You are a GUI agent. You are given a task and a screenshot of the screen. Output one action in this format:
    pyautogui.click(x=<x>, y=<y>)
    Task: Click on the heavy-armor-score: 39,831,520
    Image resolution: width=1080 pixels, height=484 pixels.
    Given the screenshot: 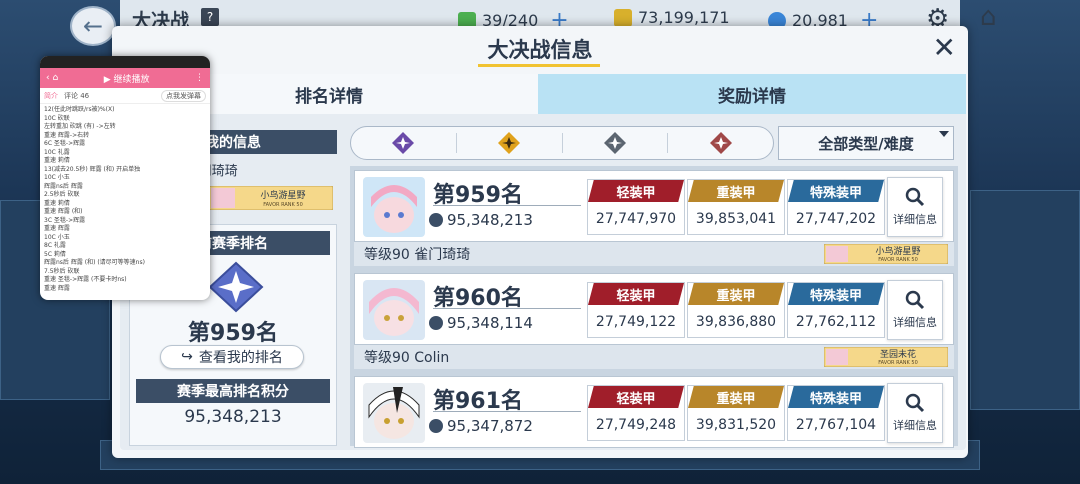 What is the action you would take?
    pyautogui.click(x=736, y=425)
    